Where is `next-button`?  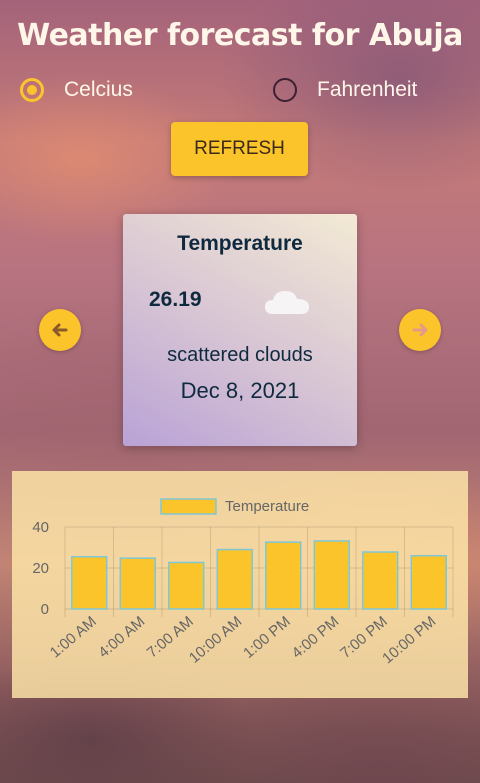 next-button is located at coordinates (420, 330).